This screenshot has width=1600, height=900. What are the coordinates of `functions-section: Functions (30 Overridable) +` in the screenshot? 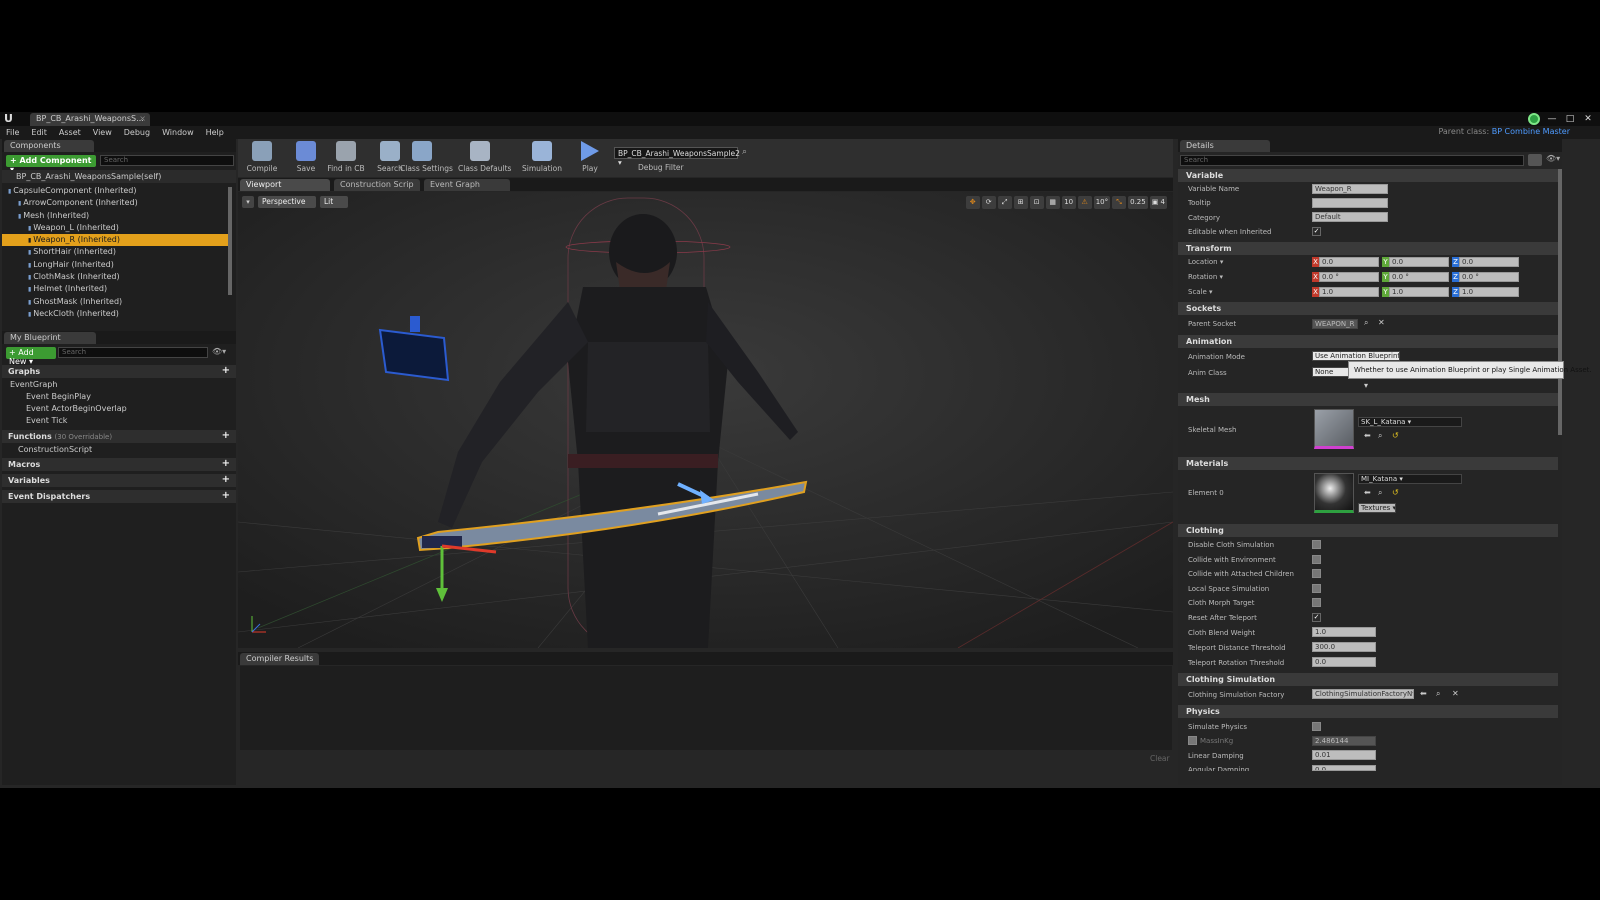 It's located at (119, 436).